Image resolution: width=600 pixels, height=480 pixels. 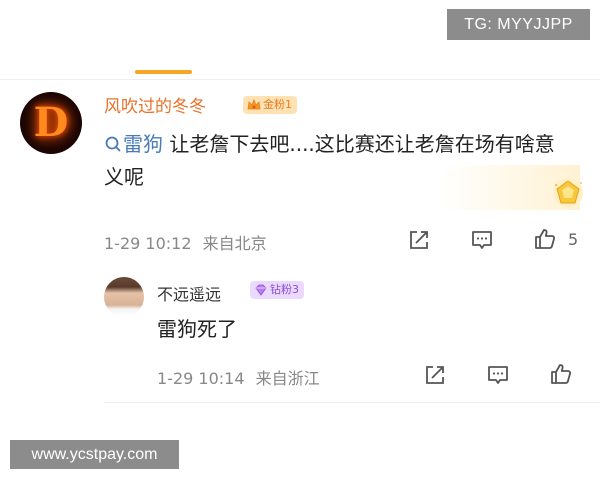 What do you see at coordinates (300, 79) in the screenshot?
I see `top-divider` at bounding box center [300, 79].